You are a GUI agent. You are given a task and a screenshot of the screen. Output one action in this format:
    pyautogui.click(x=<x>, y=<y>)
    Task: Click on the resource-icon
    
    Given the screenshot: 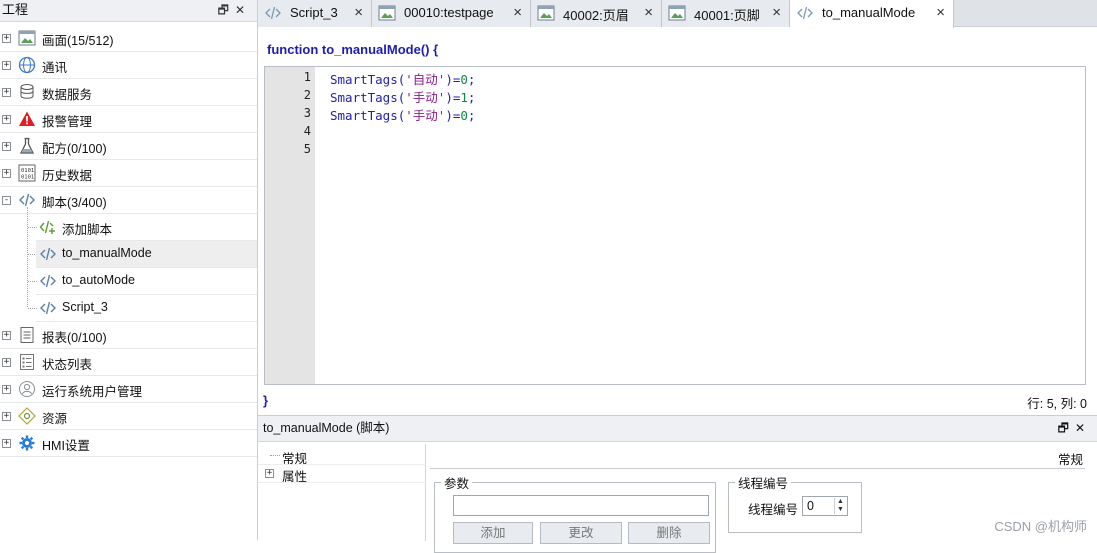 What is the action you would take?
    pyautogui.click(x=27, y=416)
    